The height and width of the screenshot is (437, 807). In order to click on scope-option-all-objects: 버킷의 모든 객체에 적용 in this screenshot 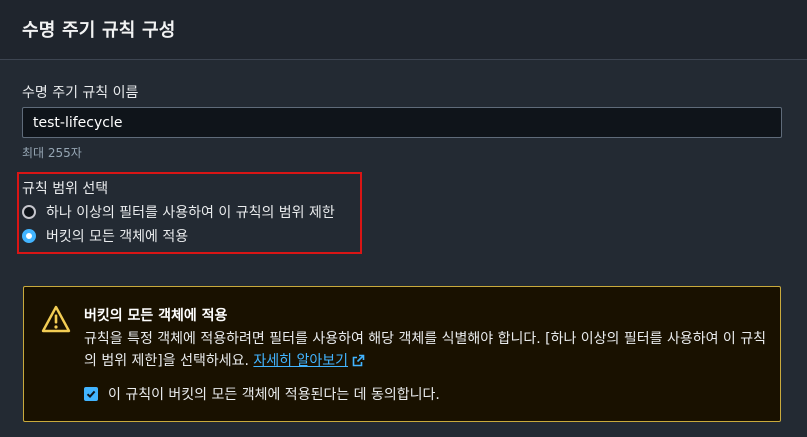, I will do `click(105, 236)`.